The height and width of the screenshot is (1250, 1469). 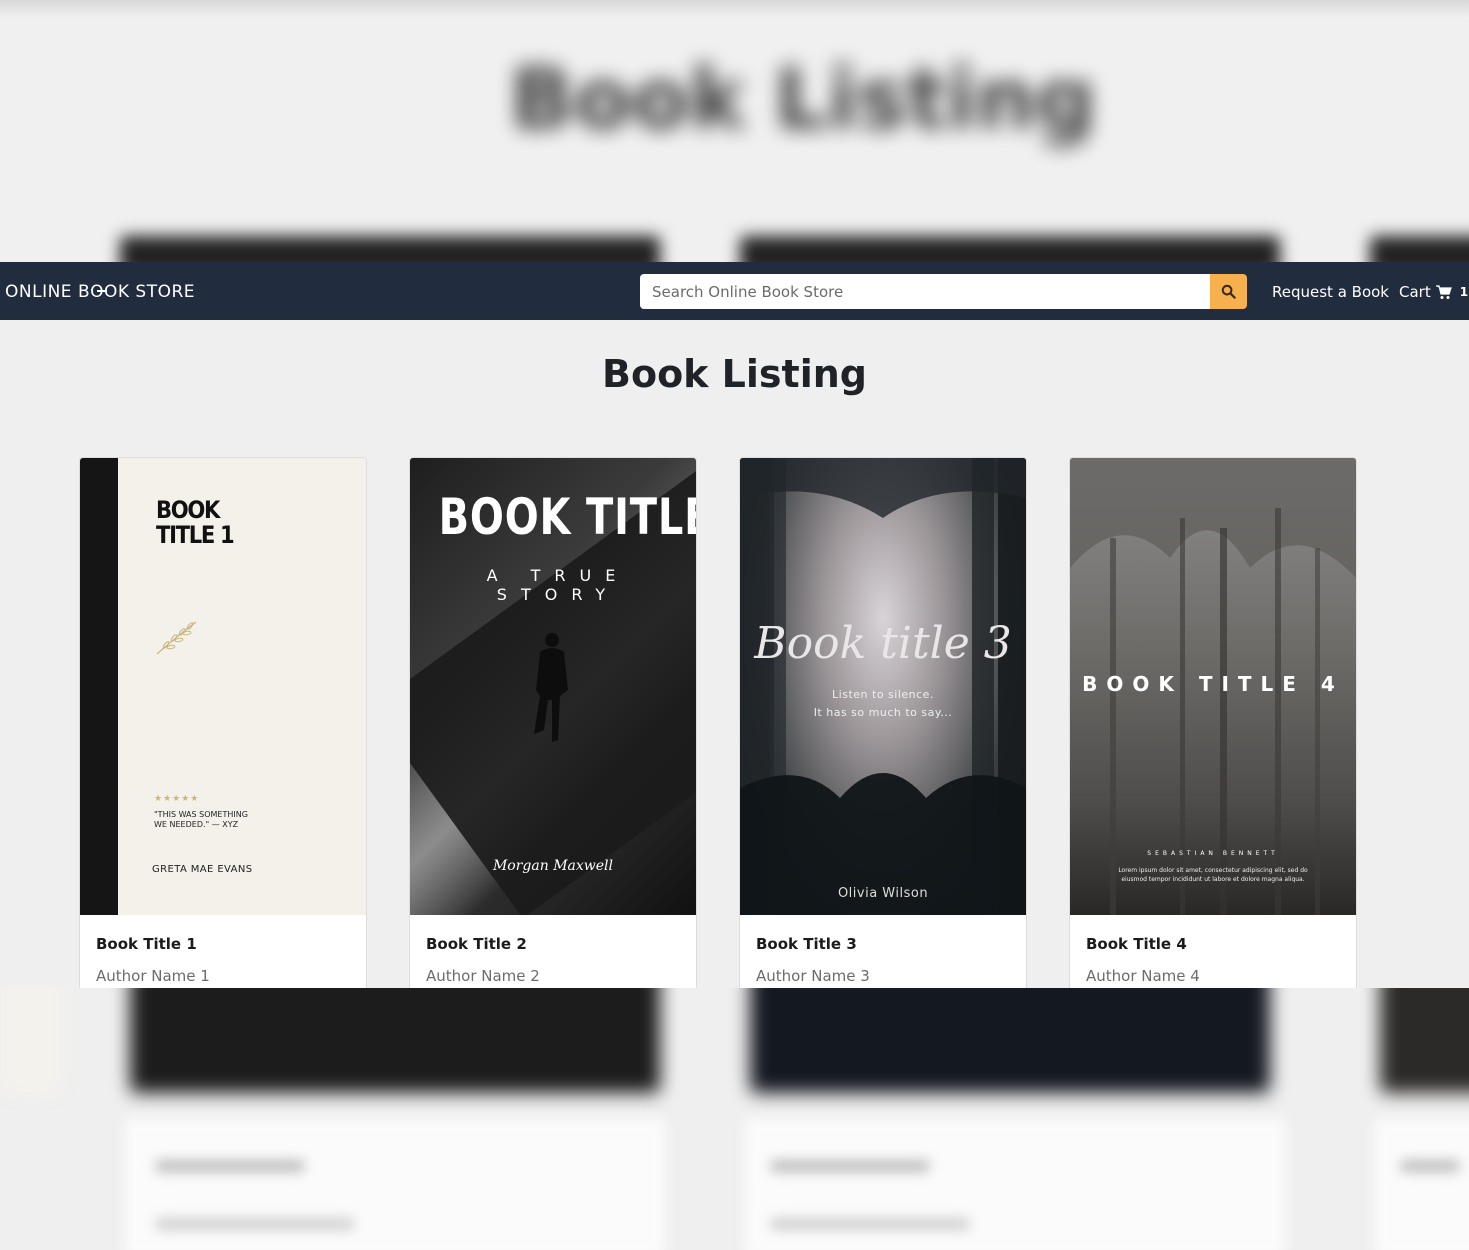 What do you see at coordinates (925, 291) in the screenshot?
I see `search-input` at bounding box center [925, 291].